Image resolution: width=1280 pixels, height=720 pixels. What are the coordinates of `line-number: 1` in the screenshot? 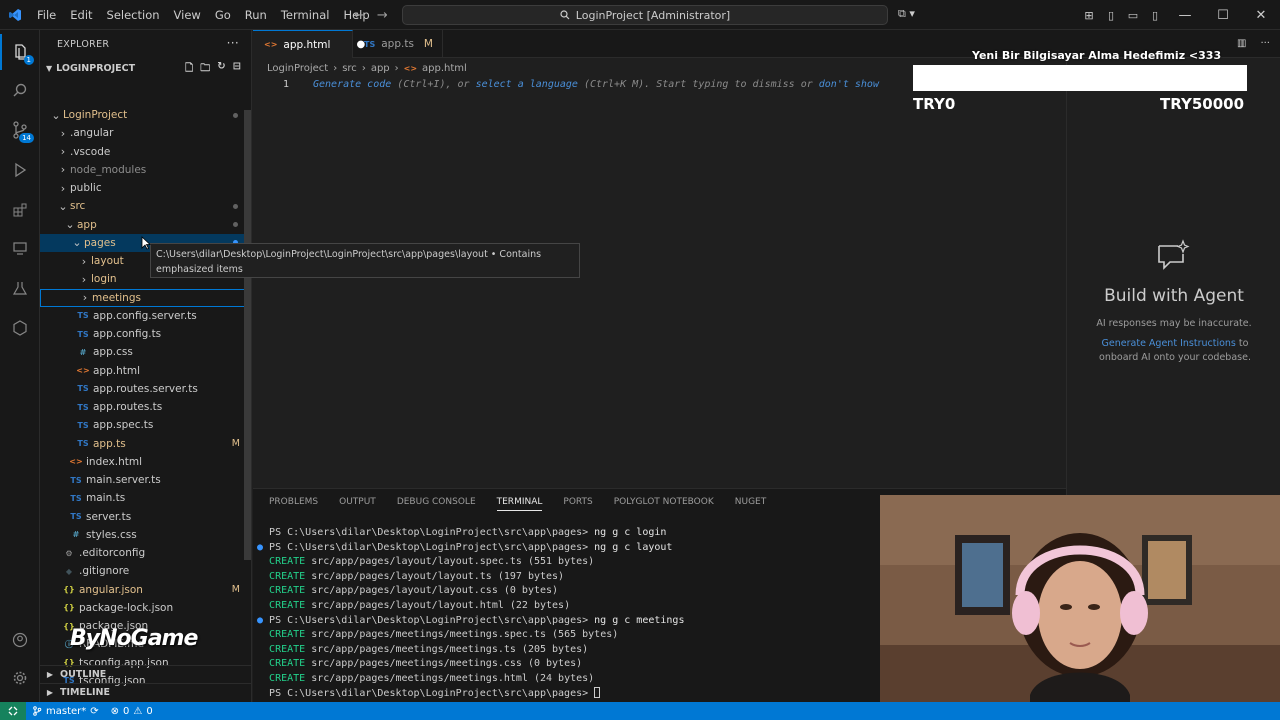 It's located at (285, 84).